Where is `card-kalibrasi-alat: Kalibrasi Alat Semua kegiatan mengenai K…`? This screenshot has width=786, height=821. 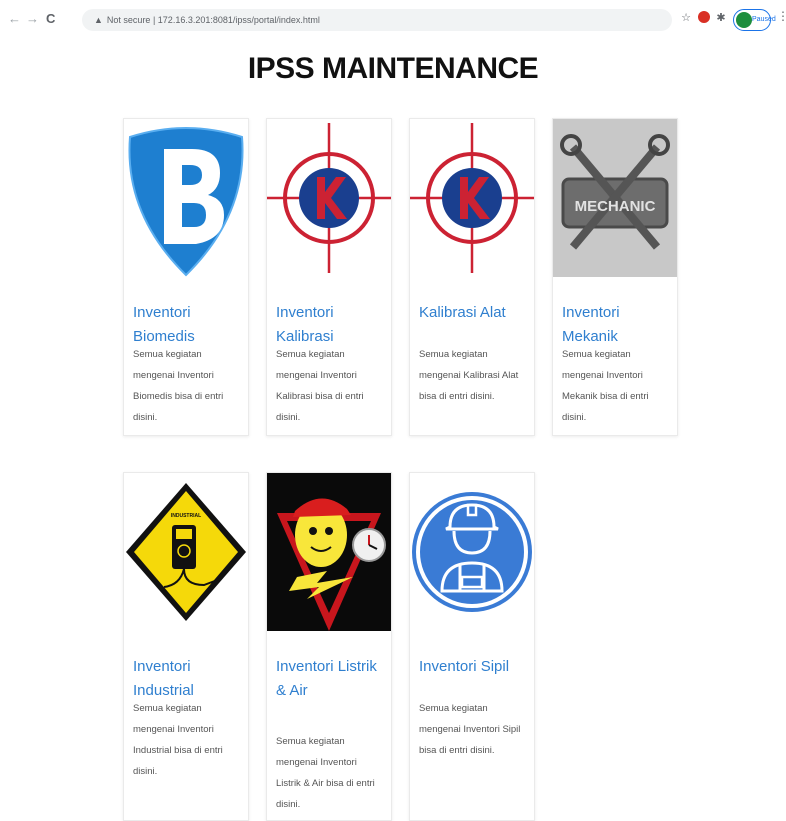 card-kalibrasi-alat: Kalibrasi Alat Semua kegiatan mengenai K… is located at coordinates (472, 277).